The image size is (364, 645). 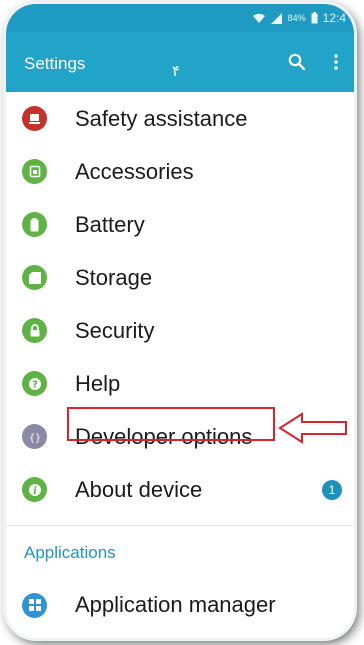 What do you see at coordinates (98, 383) in the screenshot?
I see `settings-item-label: Help` at bounding box center [98, 383].